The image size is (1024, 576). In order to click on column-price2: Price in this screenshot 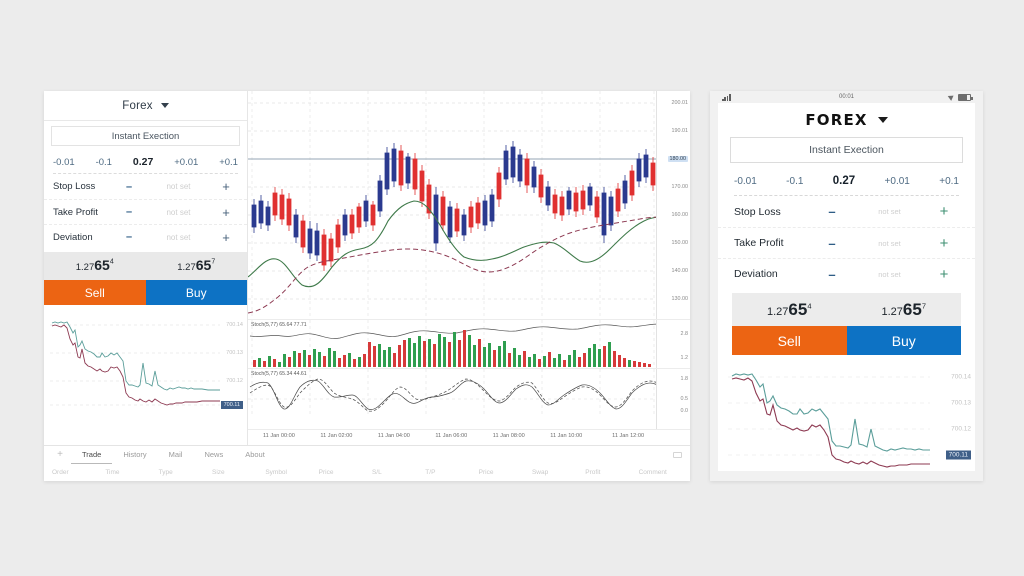, I will do `click(503, 472)`.